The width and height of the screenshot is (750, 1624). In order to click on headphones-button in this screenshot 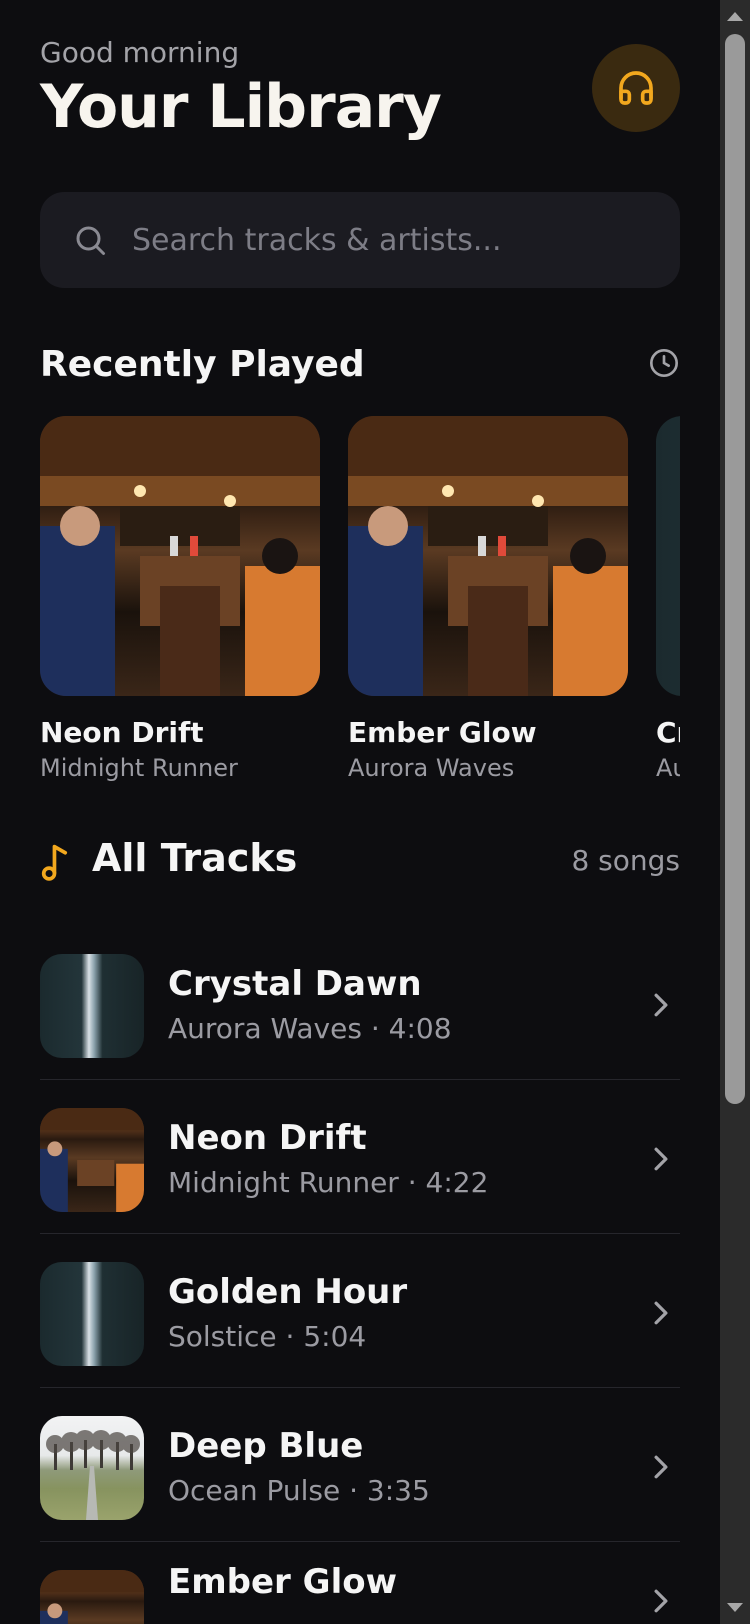, I will do `click(636, 88)`.